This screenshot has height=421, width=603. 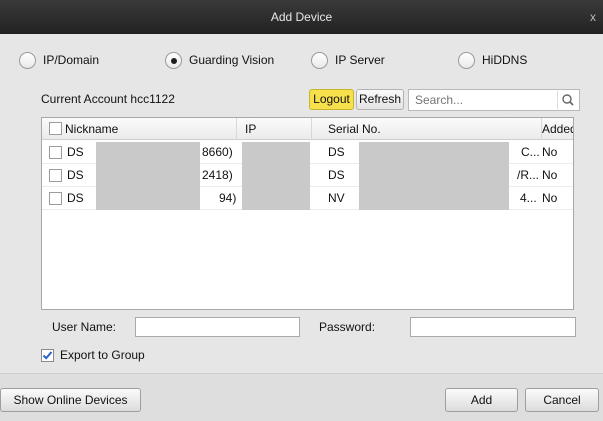 I want to click on current-account: Current Account hcc1122, so click(x=108, y=99).